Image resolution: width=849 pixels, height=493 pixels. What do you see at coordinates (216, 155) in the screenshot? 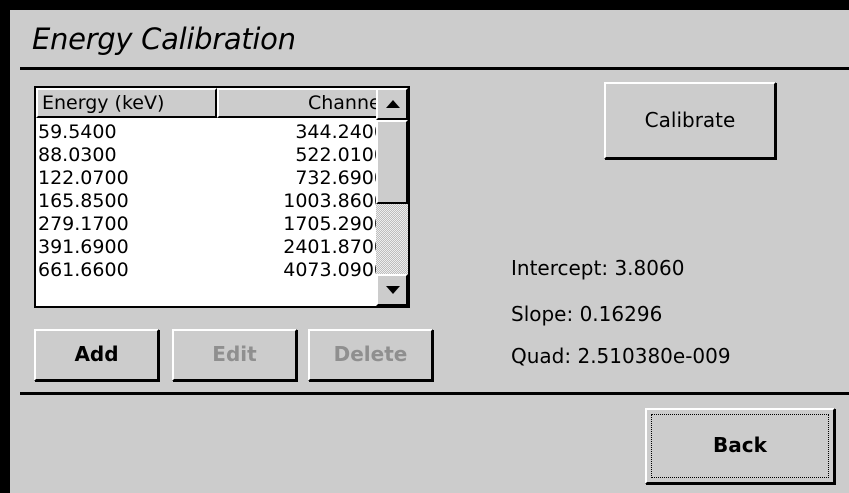
I see `list-row: 88.0300 522.0100` at bounding box center [216, 155].